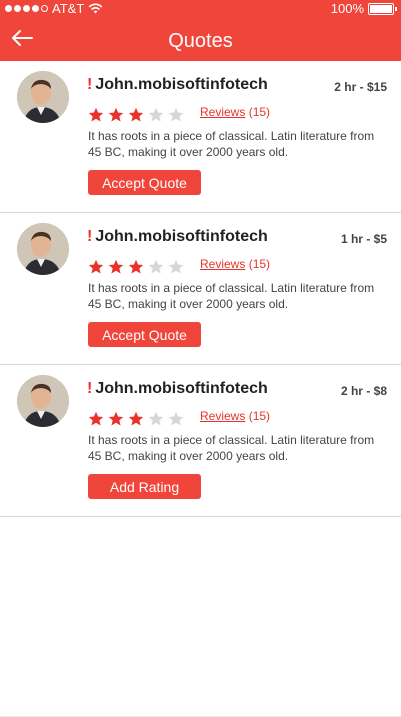  Describe the element at coordinates (396, 8) in the screenshot. I see `battery-tip` at that location.